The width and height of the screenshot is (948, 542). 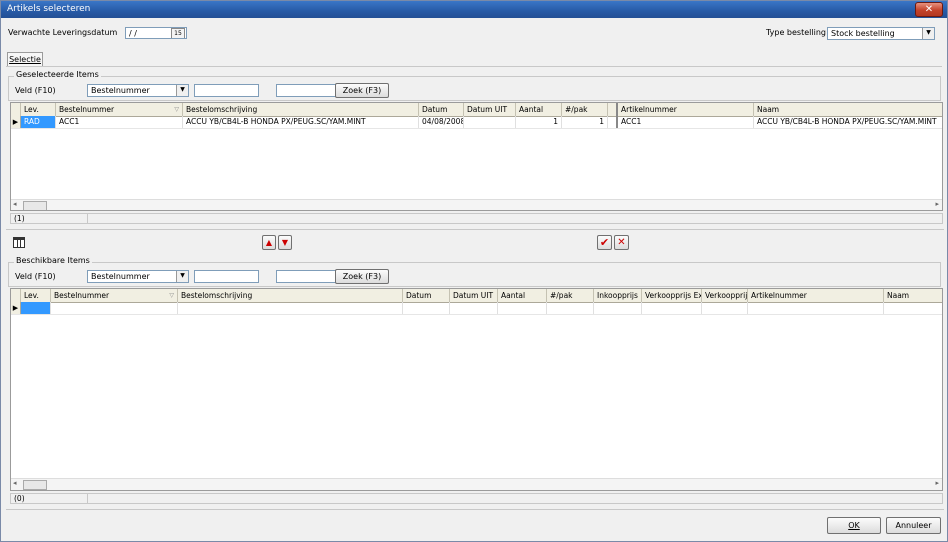 I want to click on header-indicator, so click(x=16, y=295).